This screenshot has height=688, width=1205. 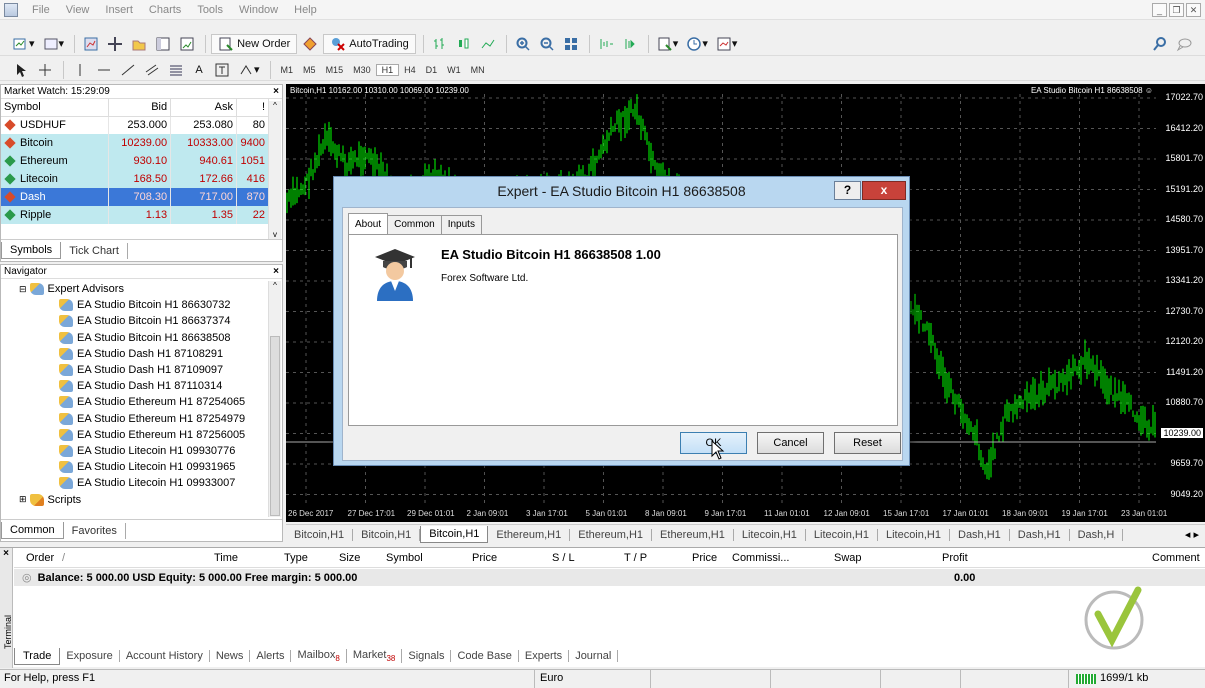 I want to click on column-comment: Comment, so click(x=1176, y=558).